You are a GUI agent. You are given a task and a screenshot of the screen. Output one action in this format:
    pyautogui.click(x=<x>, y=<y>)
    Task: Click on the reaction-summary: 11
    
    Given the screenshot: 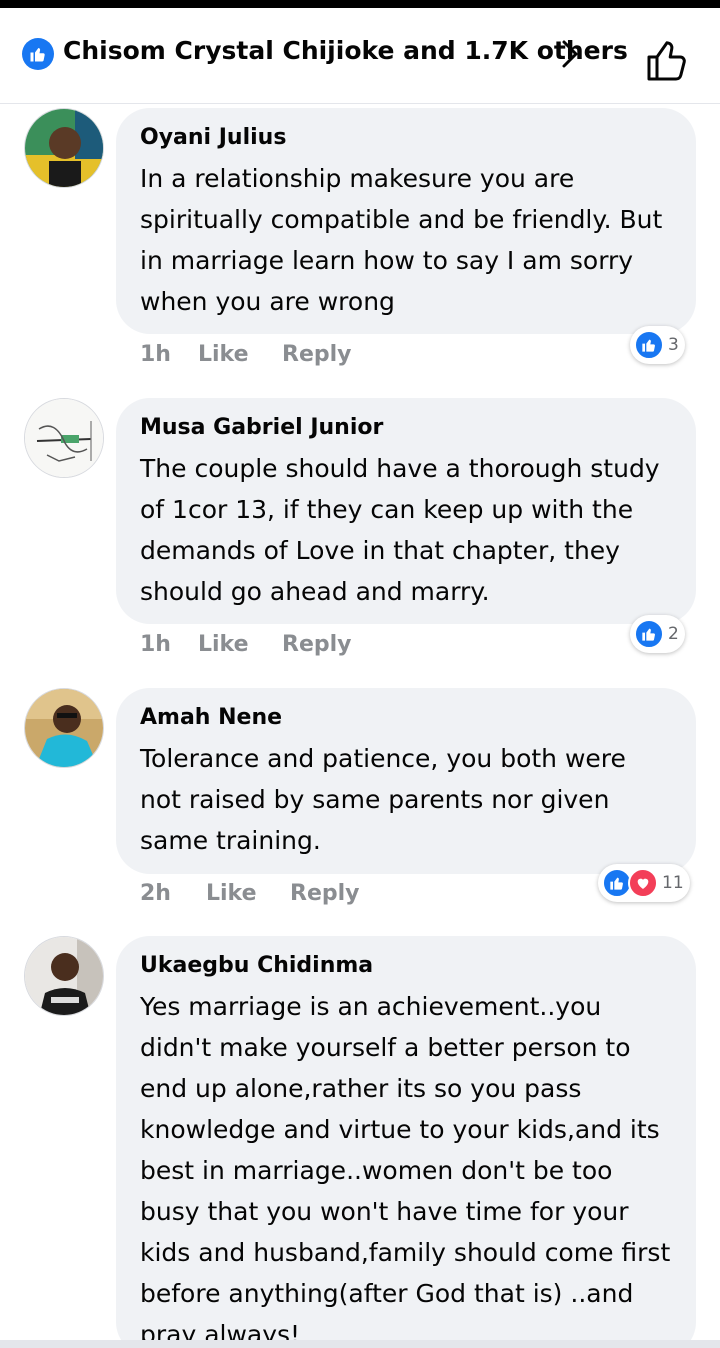 What is the action you would take?
    pyautogui.click(x=644, y=883)
    